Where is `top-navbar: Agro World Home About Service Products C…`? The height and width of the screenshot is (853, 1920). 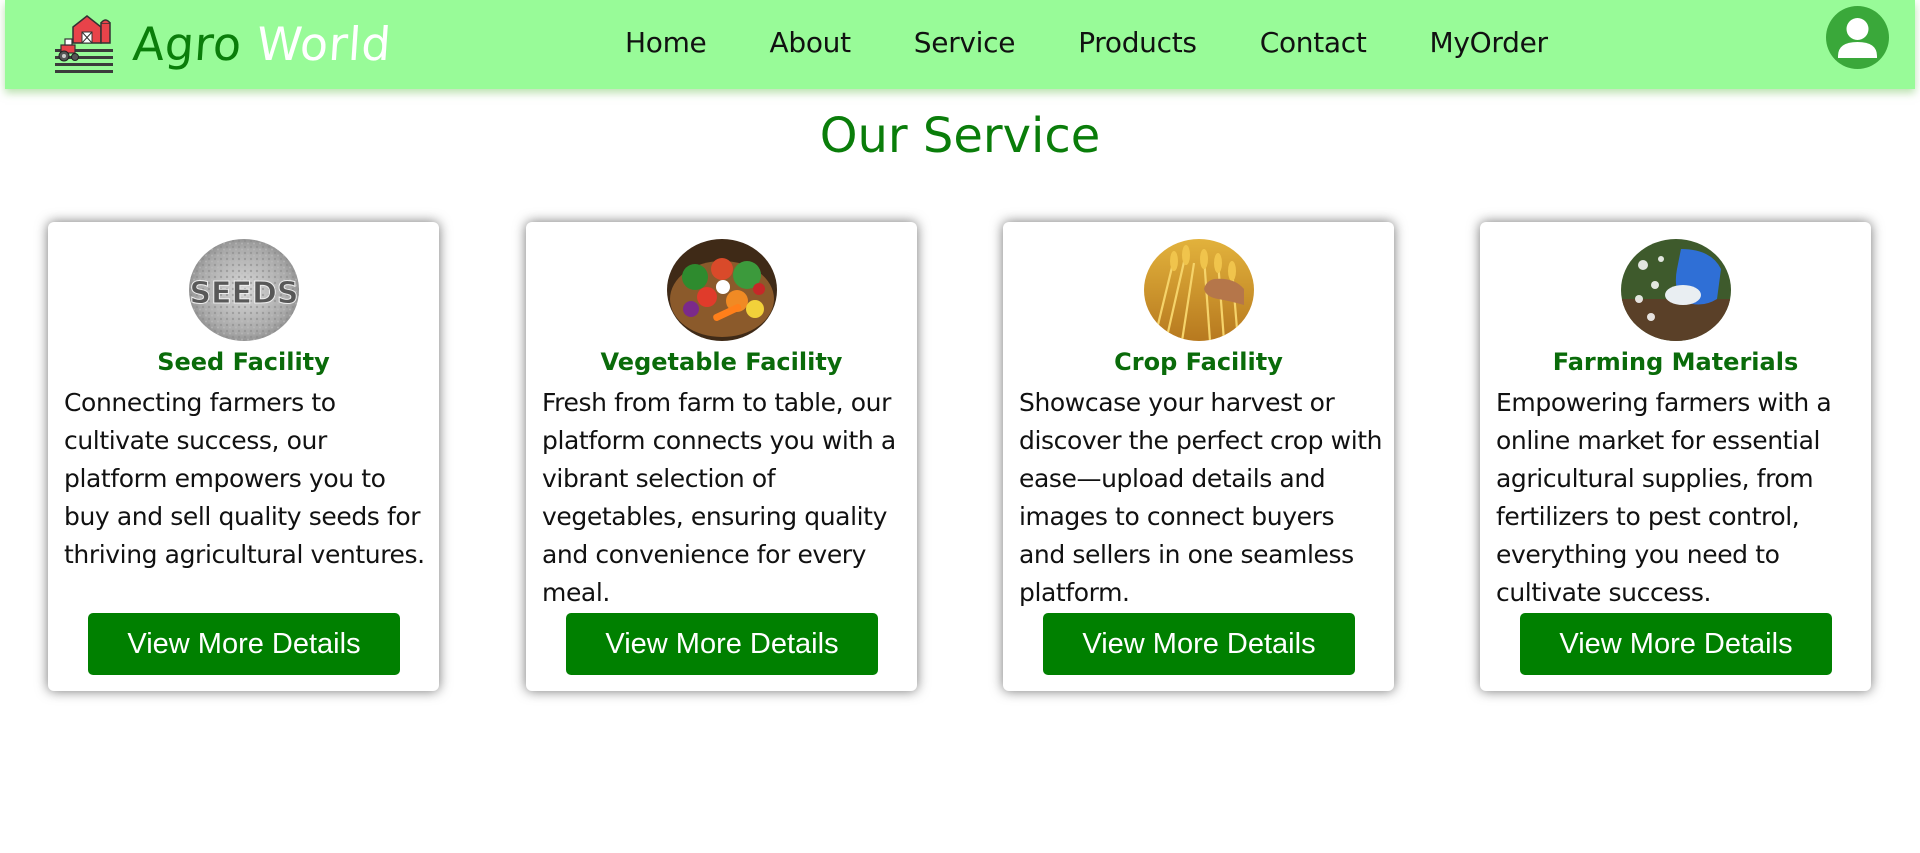 top-navbar: Agro World Home About Service Products C… is located at coordinates (960, 44).